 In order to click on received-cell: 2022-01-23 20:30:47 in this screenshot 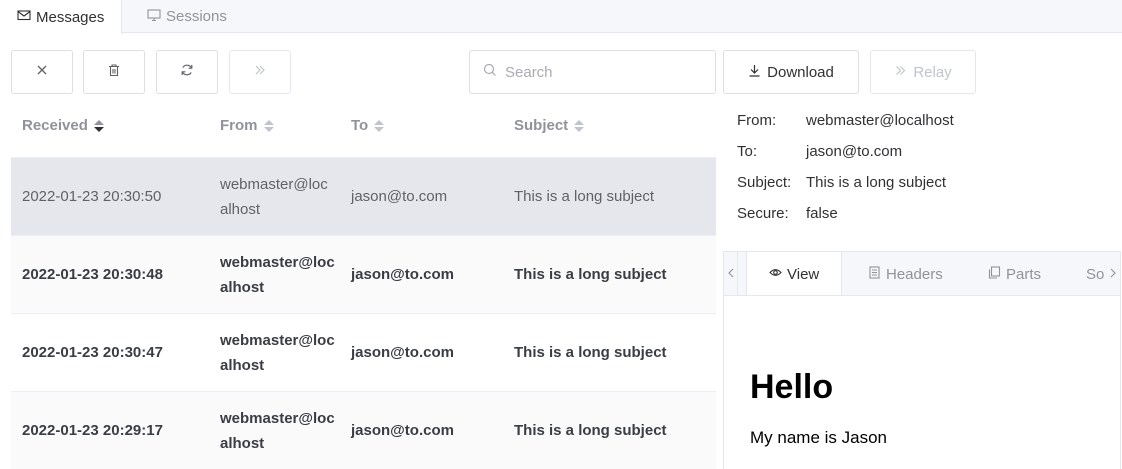, I will do `click(92, 352)`.